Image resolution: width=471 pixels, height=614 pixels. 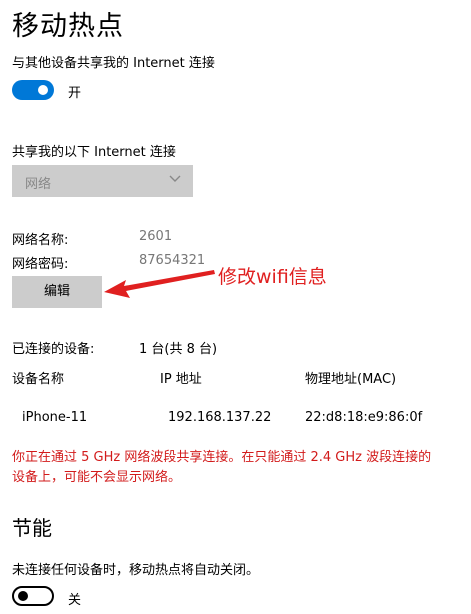 I want to click on column-header-mac: 物理地址(MAC), so click(x=351, y=379).